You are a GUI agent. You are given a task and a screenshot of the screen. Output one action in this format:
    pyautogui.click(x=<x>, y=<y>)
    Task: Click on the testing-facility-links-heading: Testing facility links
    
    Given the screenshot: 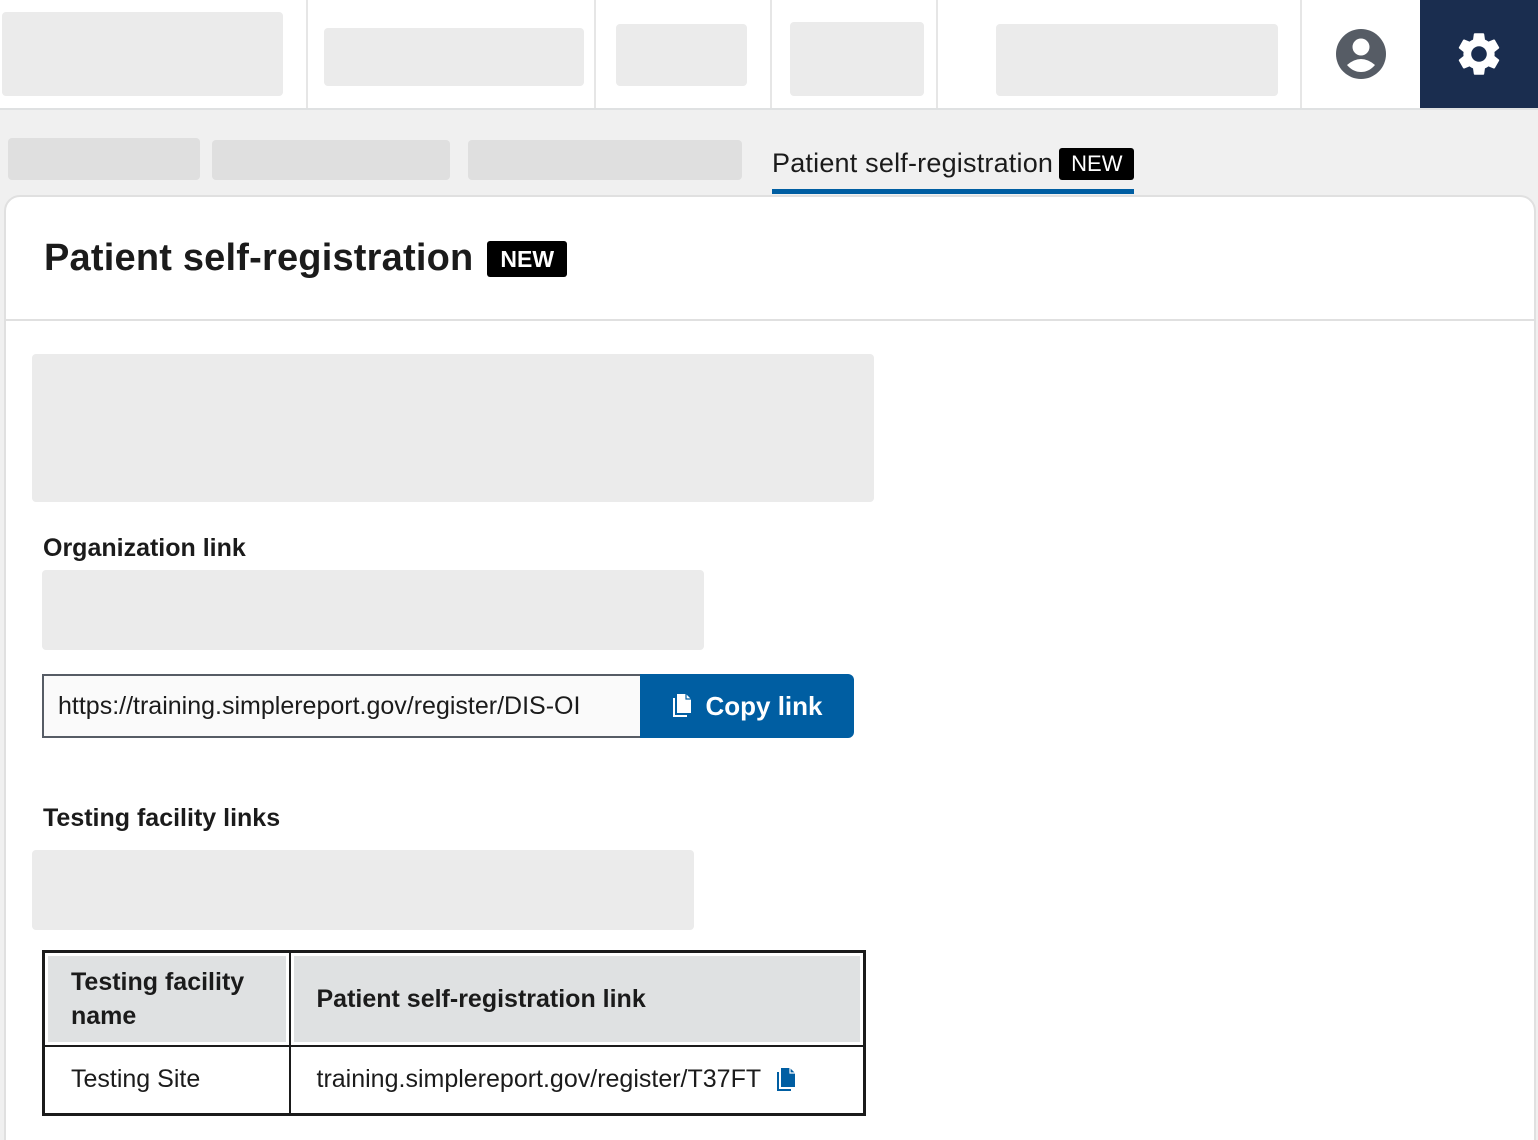 What is the action you would take?
    pyautogui.click(x=162, y=818)
    